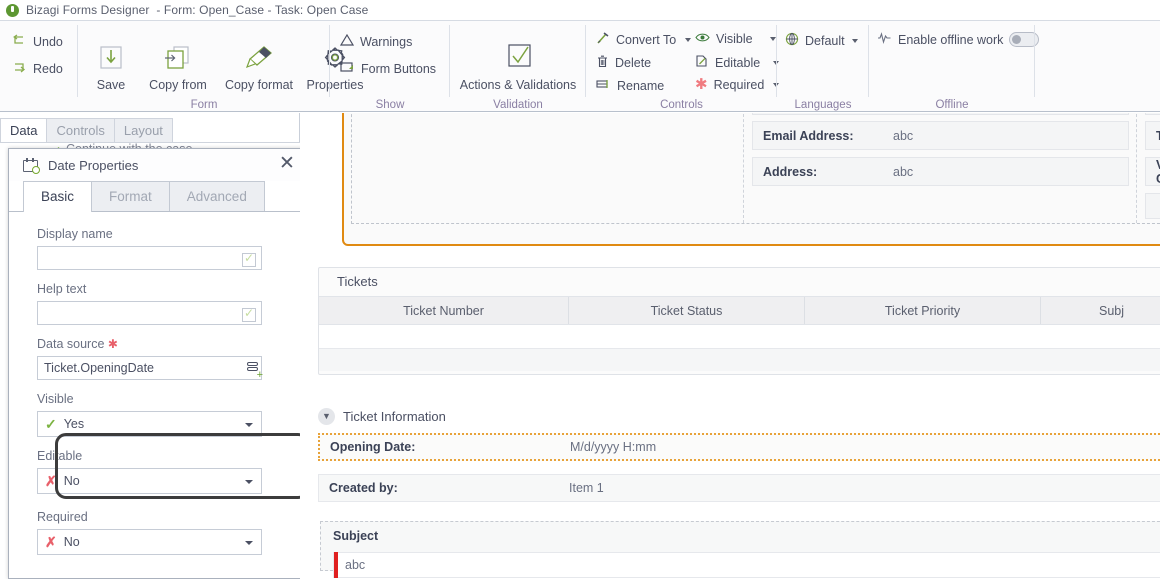 This screenshot has width=1160, height=579. I want to click on rename-label: Rename, so click(641, 85).